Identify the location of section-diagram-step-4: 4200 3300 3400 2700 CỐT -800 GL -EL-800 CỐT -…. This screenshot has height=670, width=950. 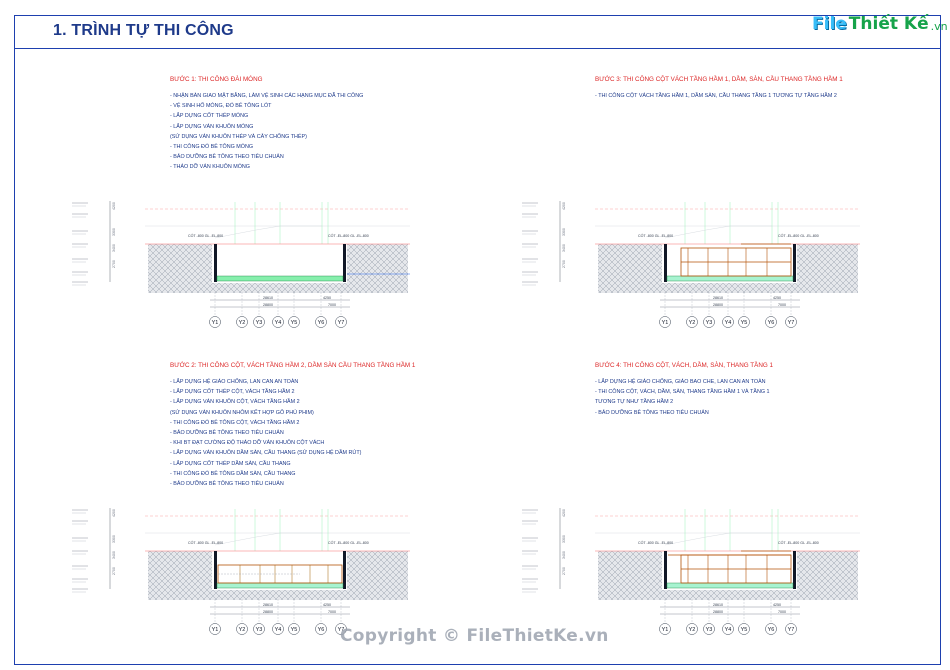
(690, 573).